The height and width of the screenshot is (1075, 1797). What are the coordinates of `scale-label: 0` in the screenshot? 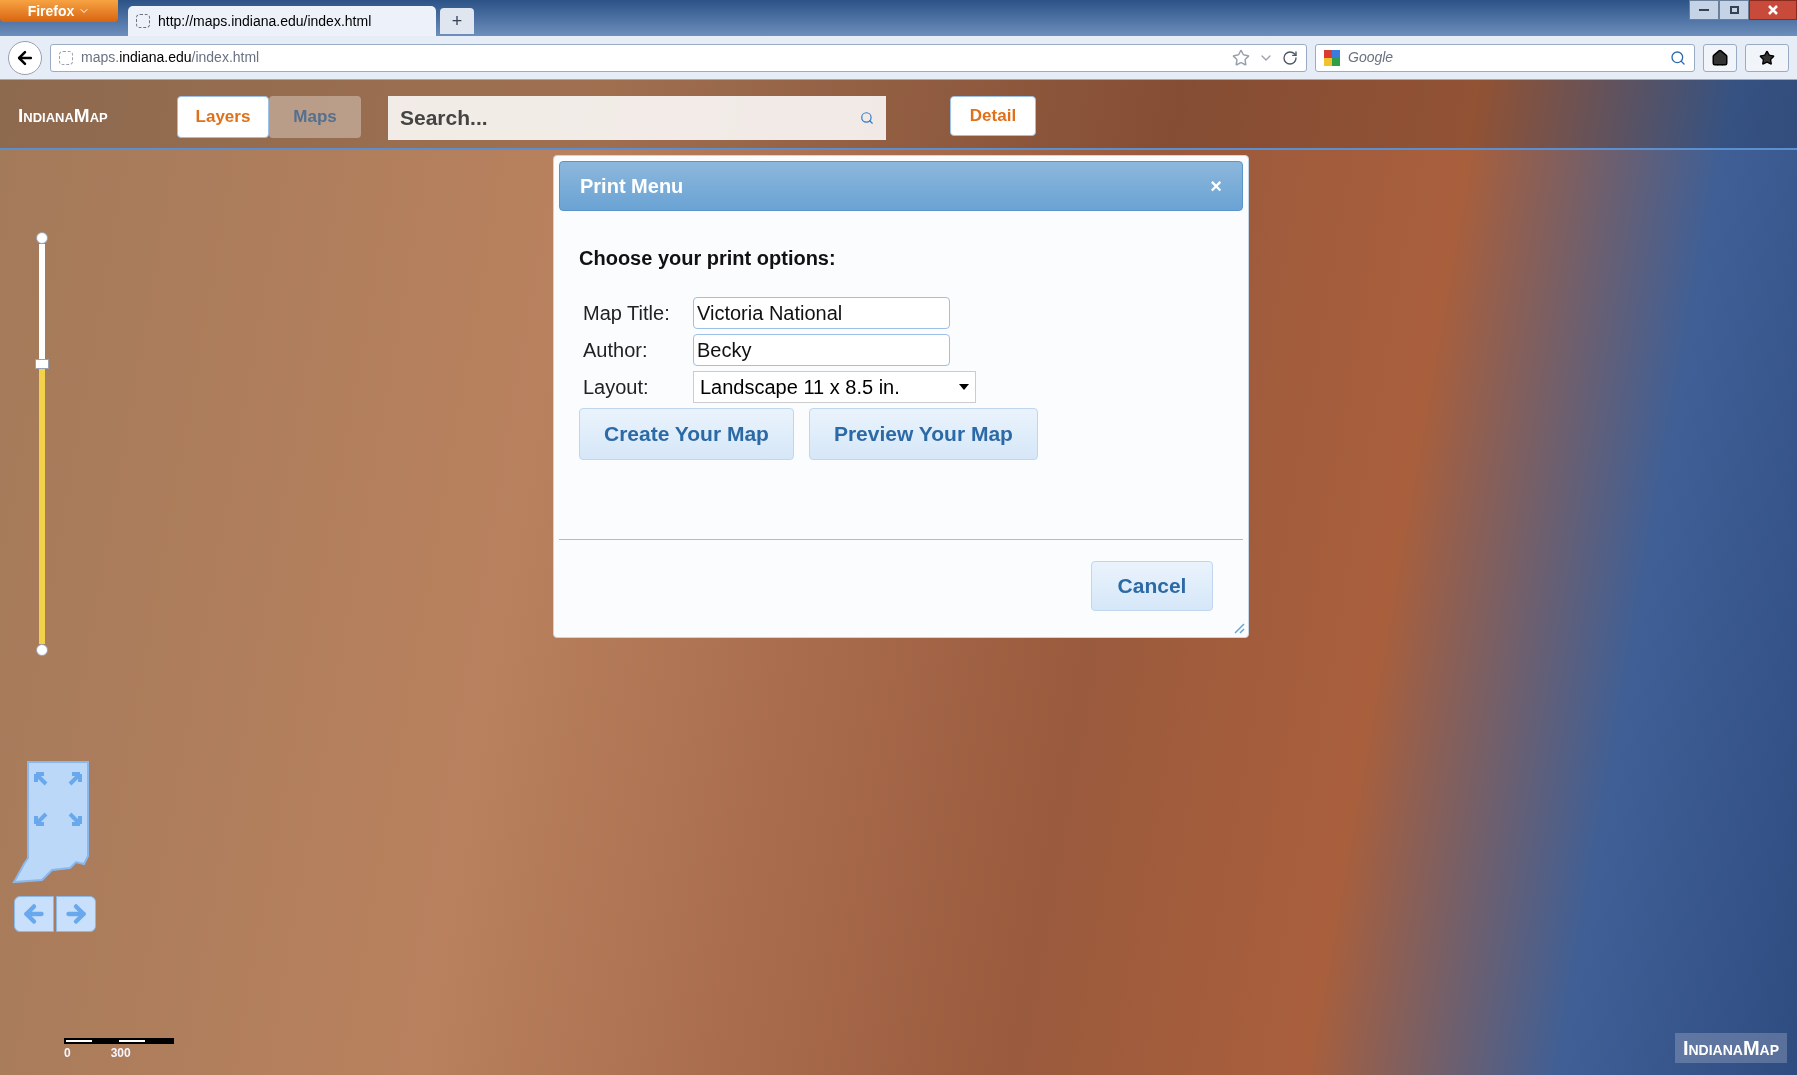 It's located at (67, 1053).